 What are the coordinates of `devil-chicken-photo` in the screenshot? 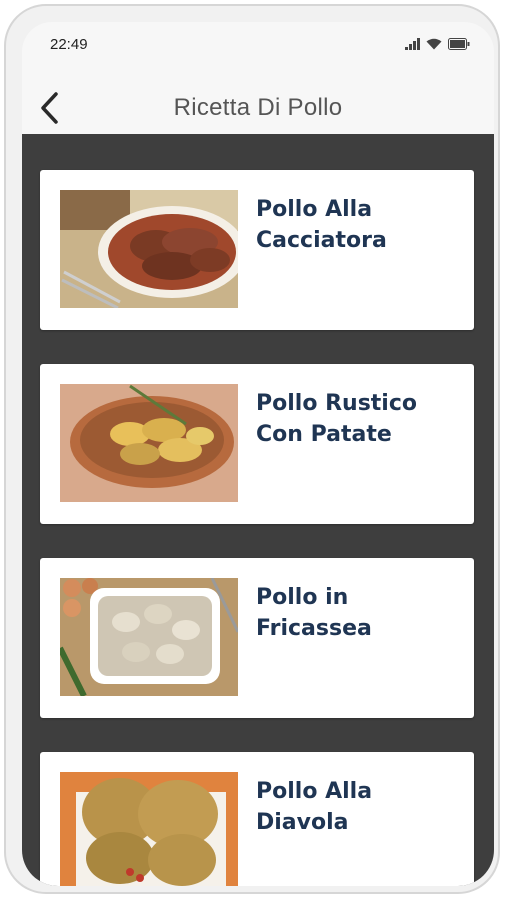 It's located at (149, 829).